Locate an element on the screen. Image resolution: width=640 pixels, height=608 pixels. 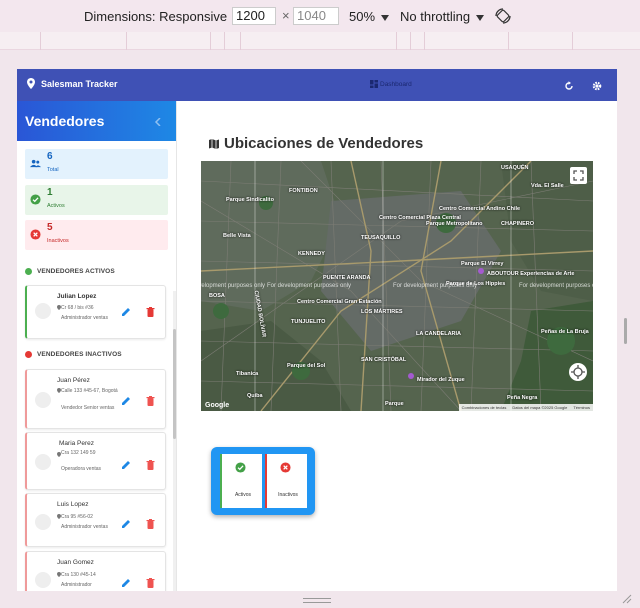
sidebar-header: Vendedores is located at coordinates (96, 121).